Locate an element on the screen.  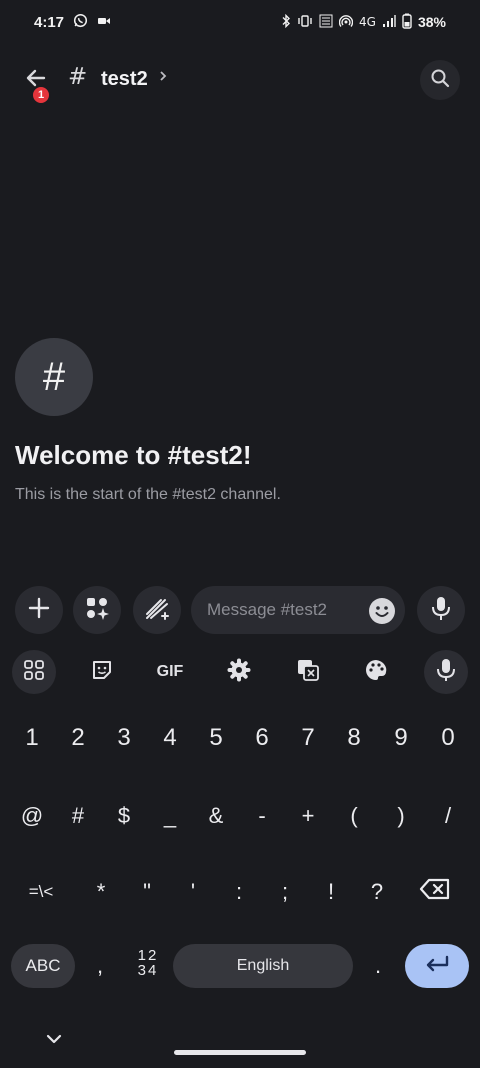
backspace-key is located at coordinates (435, 892).